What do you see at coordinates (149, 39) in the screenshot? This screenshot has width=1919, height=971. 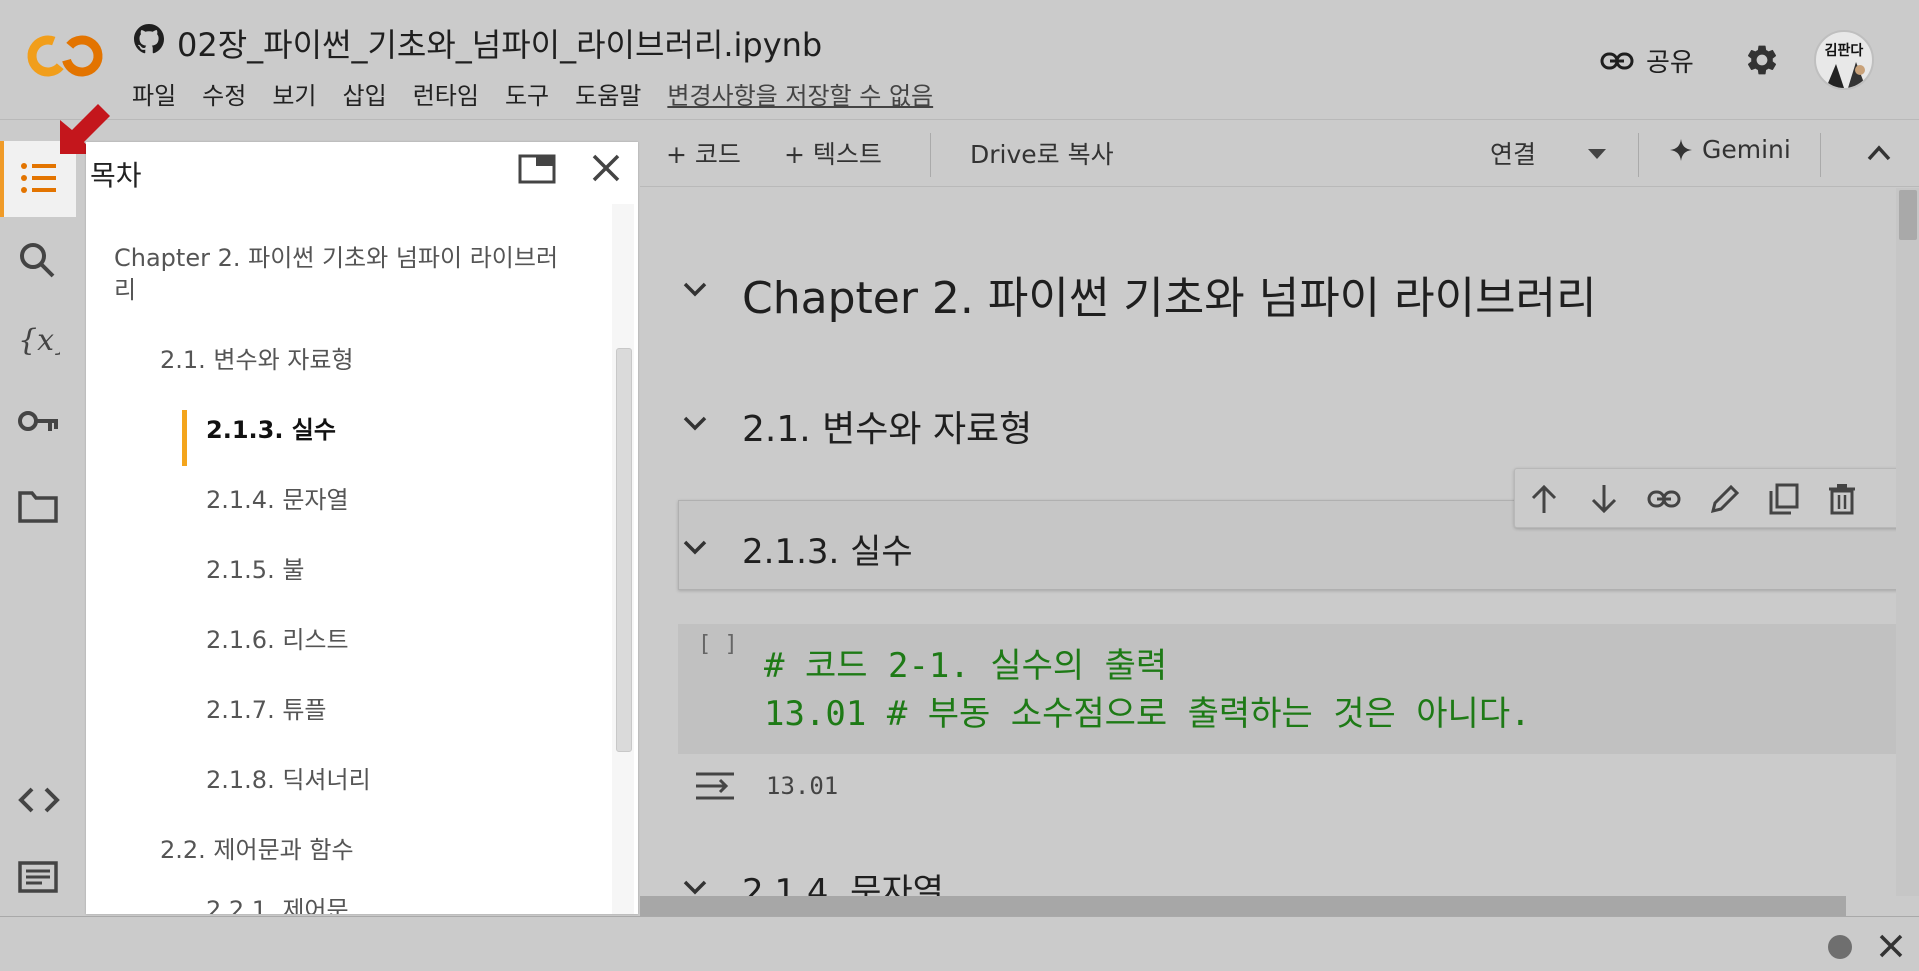 I see `github-icon` at bounding box center [149, 39].